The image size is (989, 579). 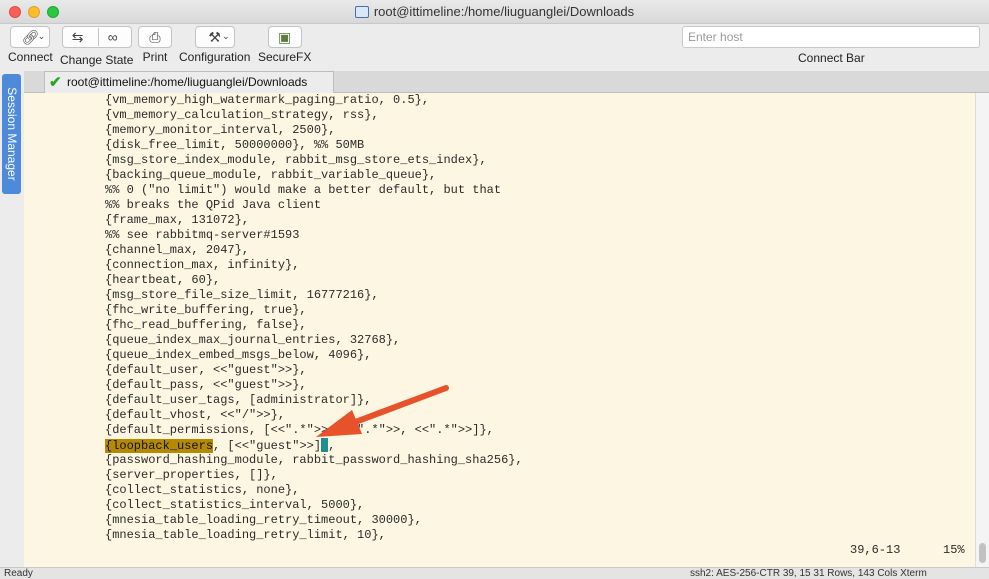 I want to click on terminal-icon, so click(x=361, y=12).